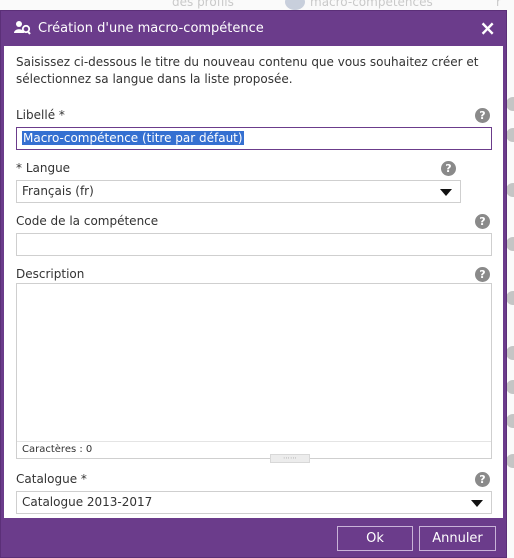 Image resolution: width=514 pixels, height=558 pixels. Describe the element at coordinates (254, 244) in the screenshot. I see `code-input` at that location.